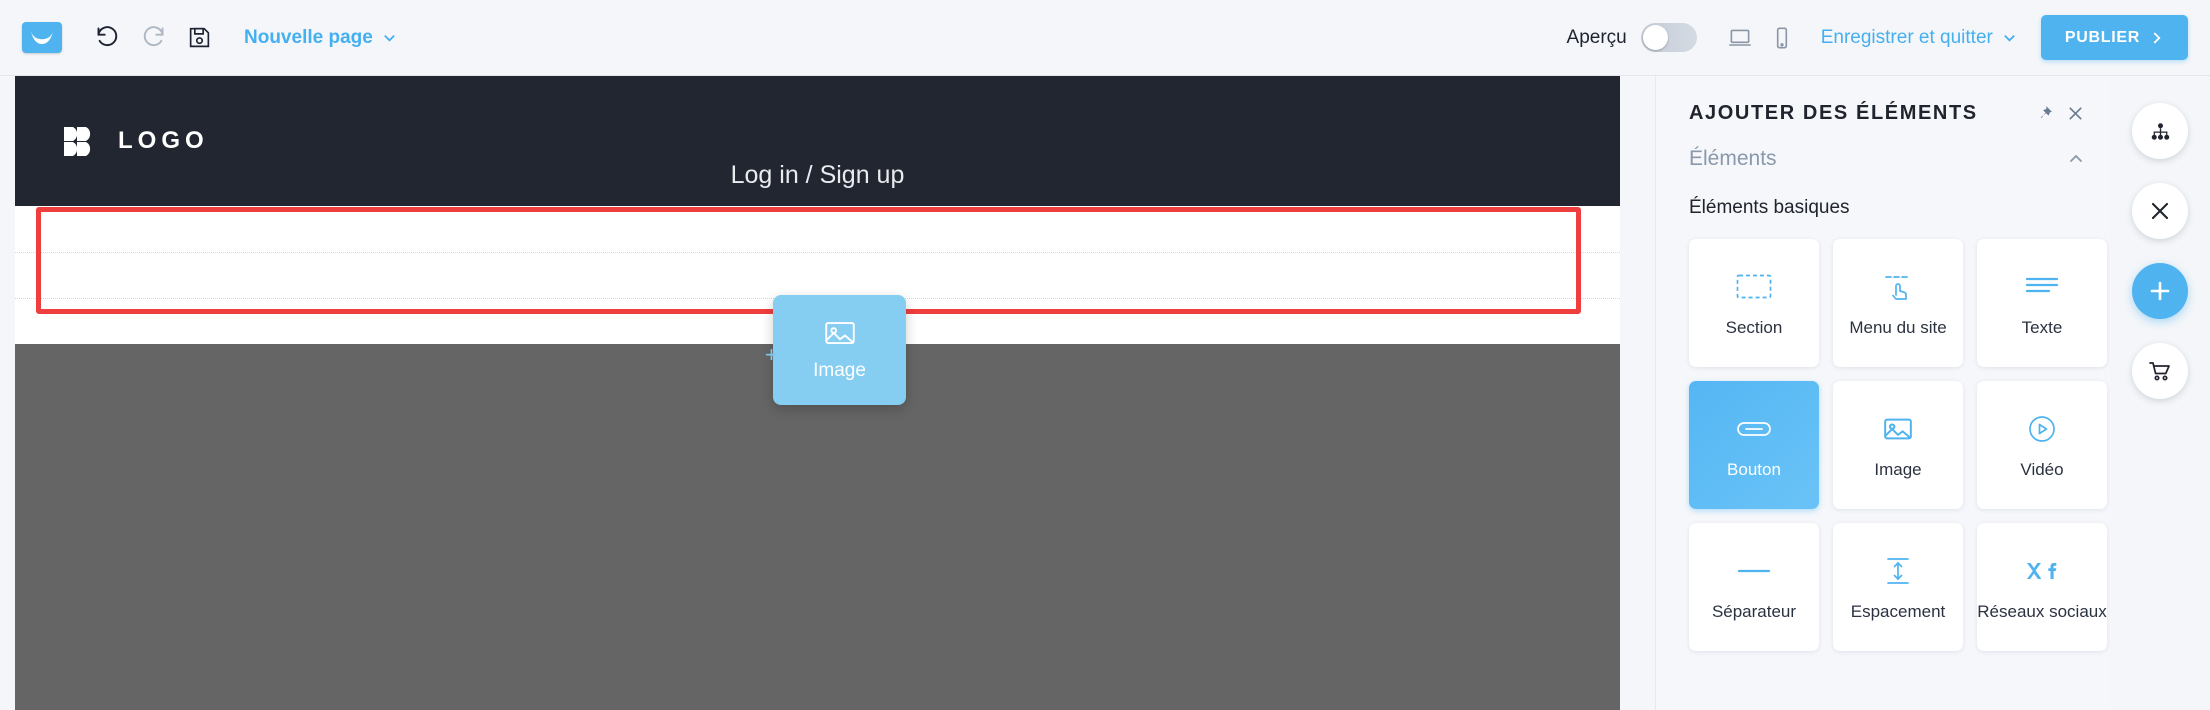 Image resolution: width=2210 pixels, height=710 pixels. Describe the element at coordinates (1754, 611) in the screenshot. I see `element-tile-label: Séparateur` at that location.